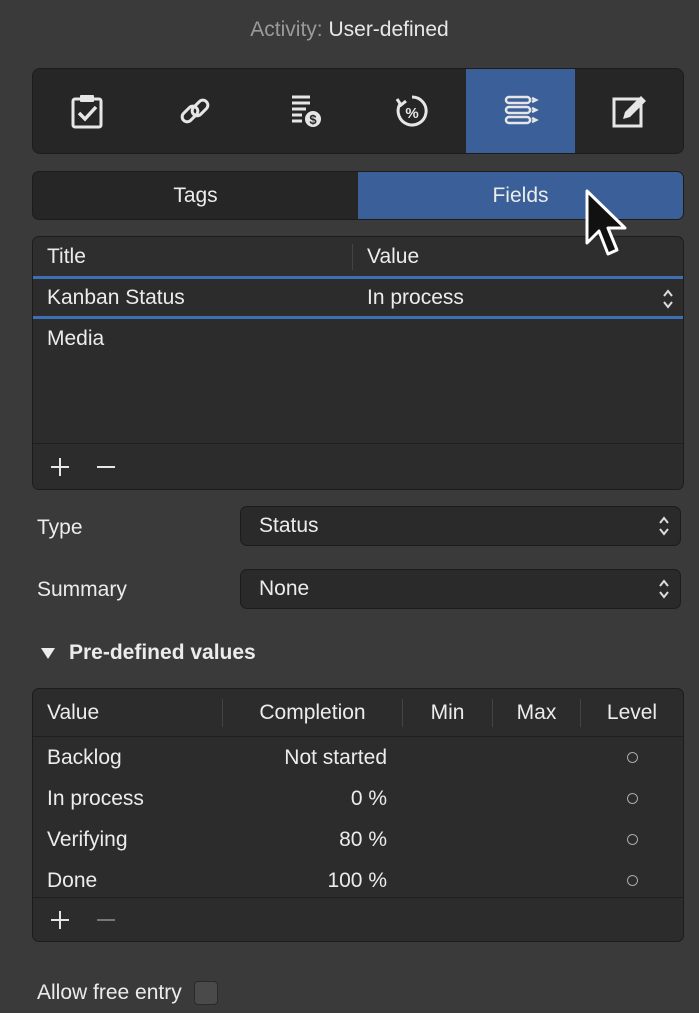 This screenshot has height=1013, width=699. I want to click on add-field-button, so click(60, 467).